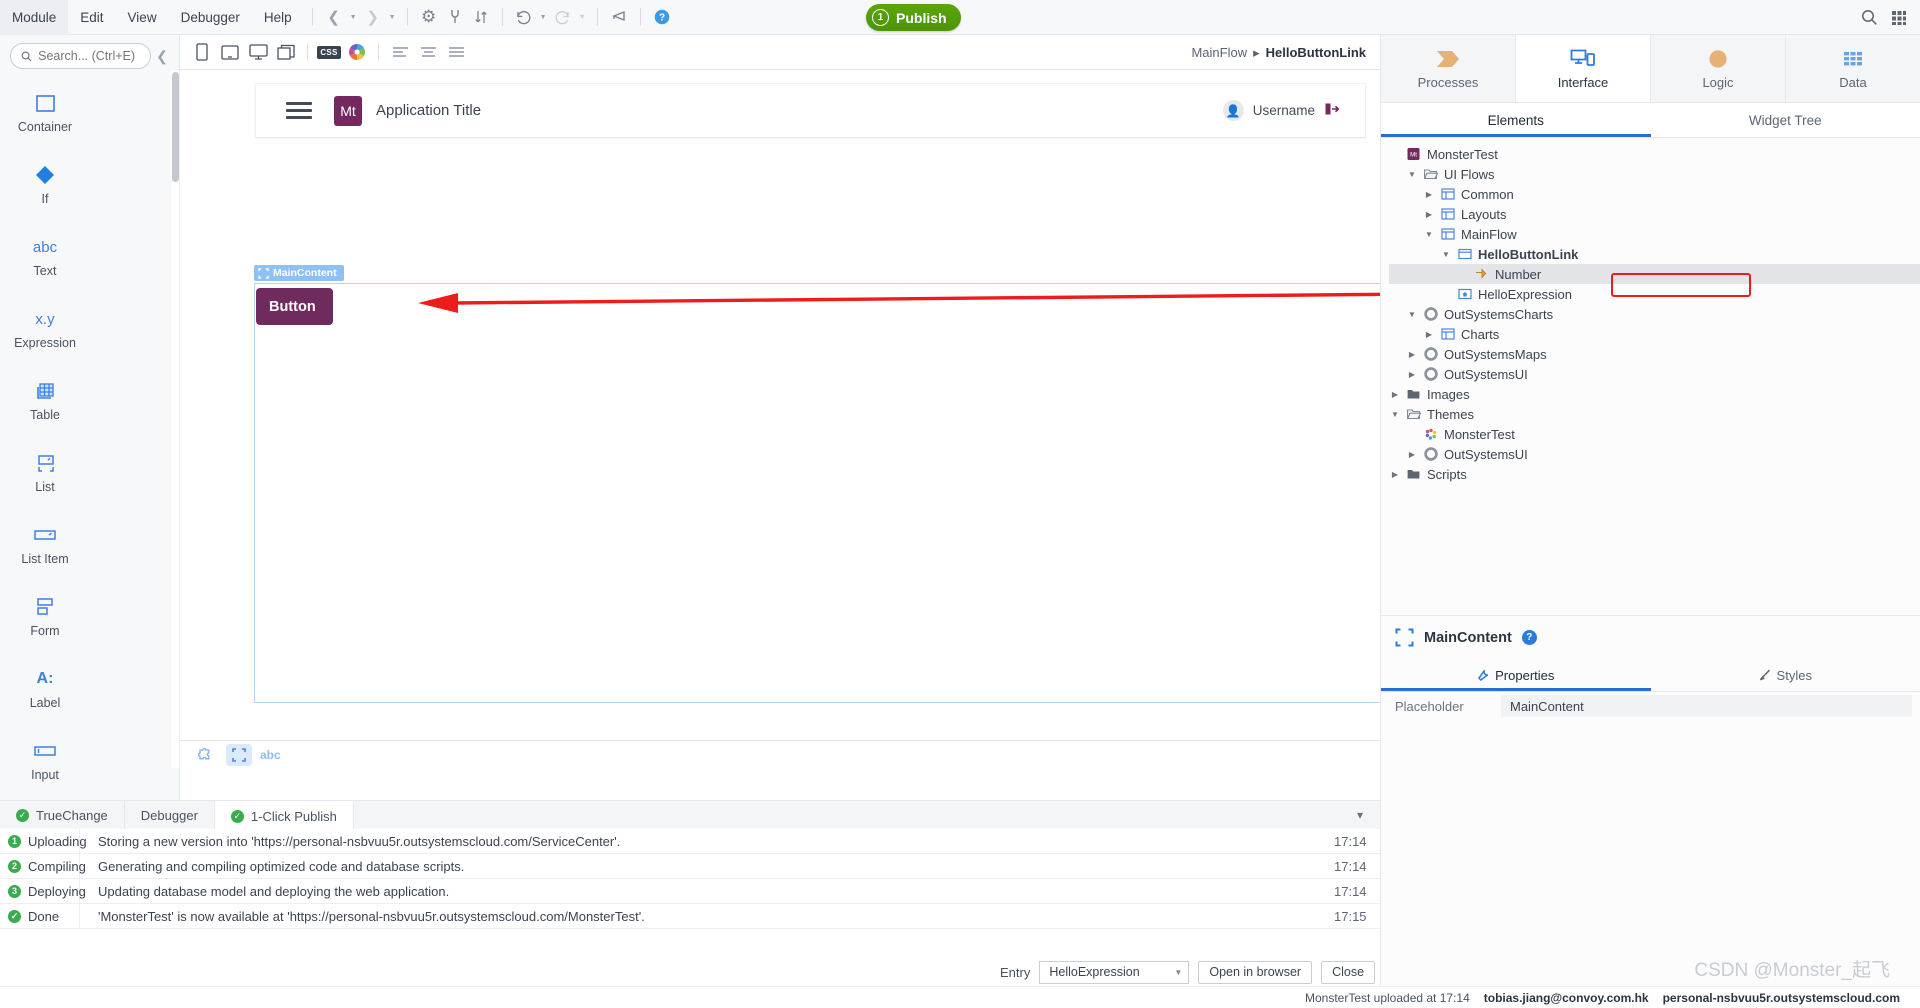  I want to click on search-icon, so click(1869, 18).